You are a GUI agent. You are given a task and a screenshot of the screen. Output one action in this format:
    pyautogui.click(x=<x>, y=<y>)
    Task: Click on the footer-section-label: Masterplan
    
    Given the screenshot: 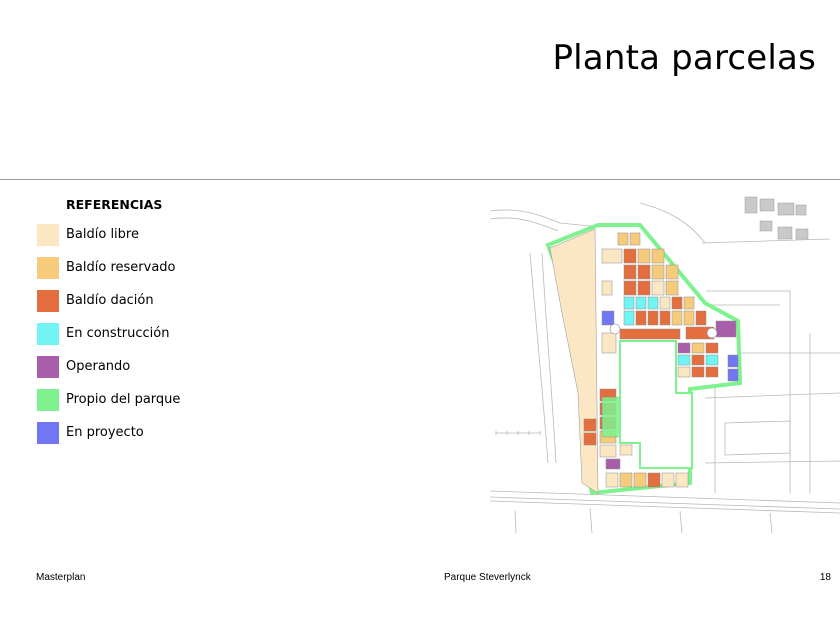 What is the action you would take?
    pyautogui.click(x=61, y=577)
    